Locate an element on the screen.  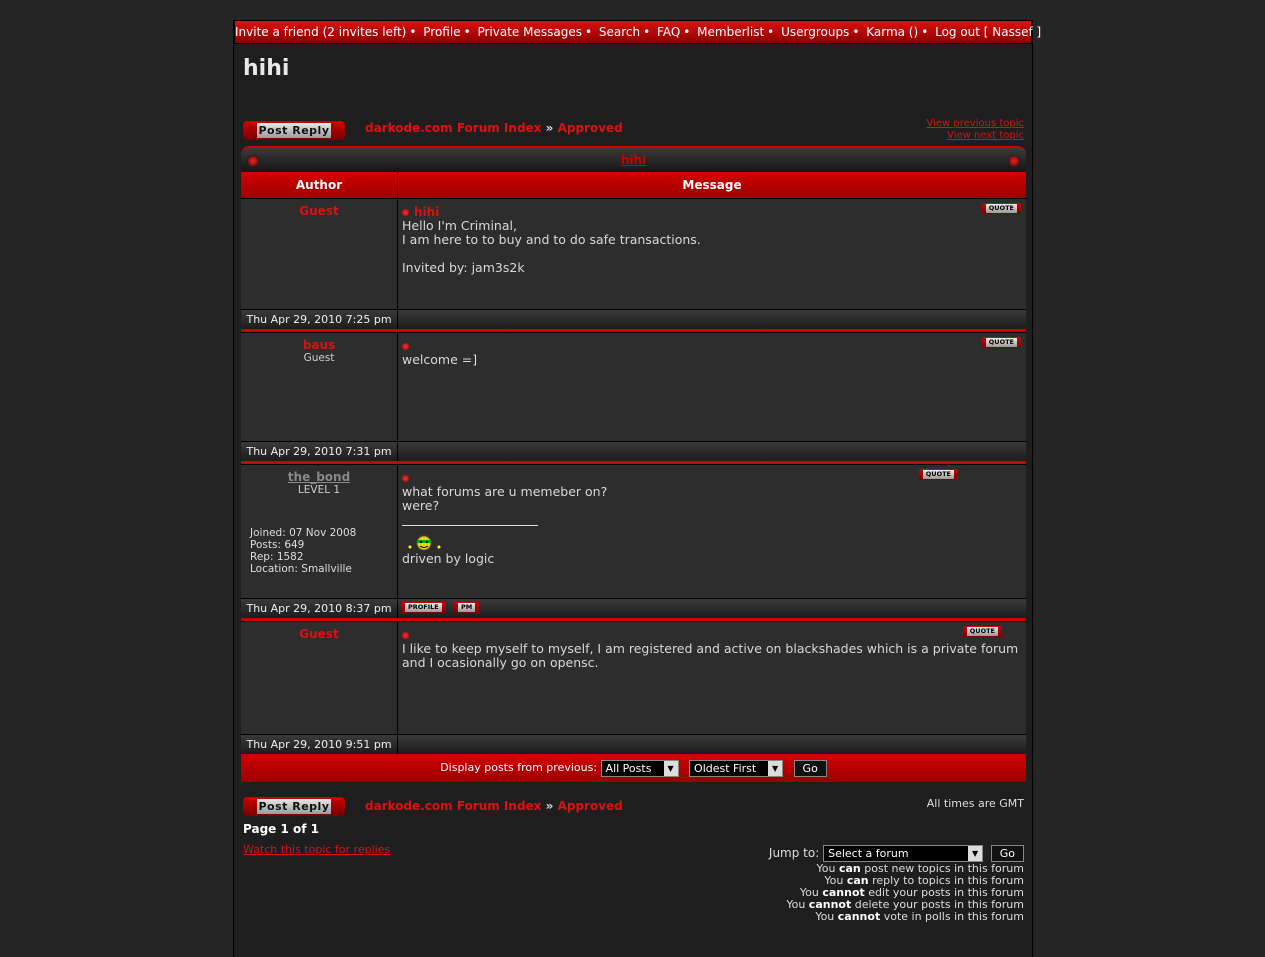
table-header: Author Message is located at coordinates (633, 185).